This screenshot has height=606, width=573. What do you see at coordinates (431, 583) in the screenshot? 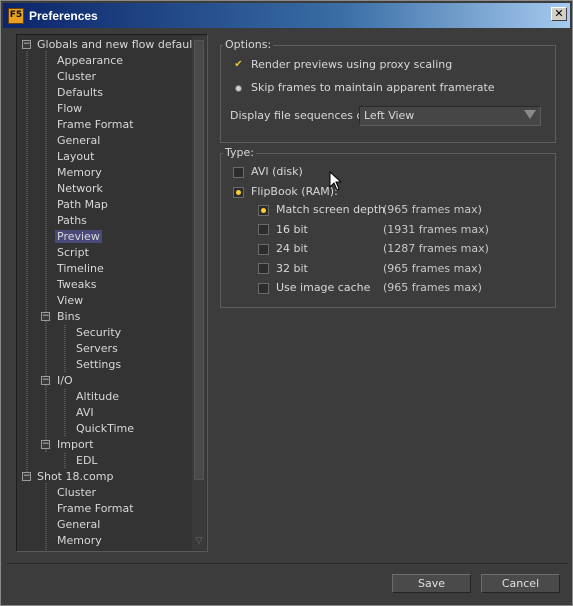
I see `save-button: Save` at bounding box center [431, 583].